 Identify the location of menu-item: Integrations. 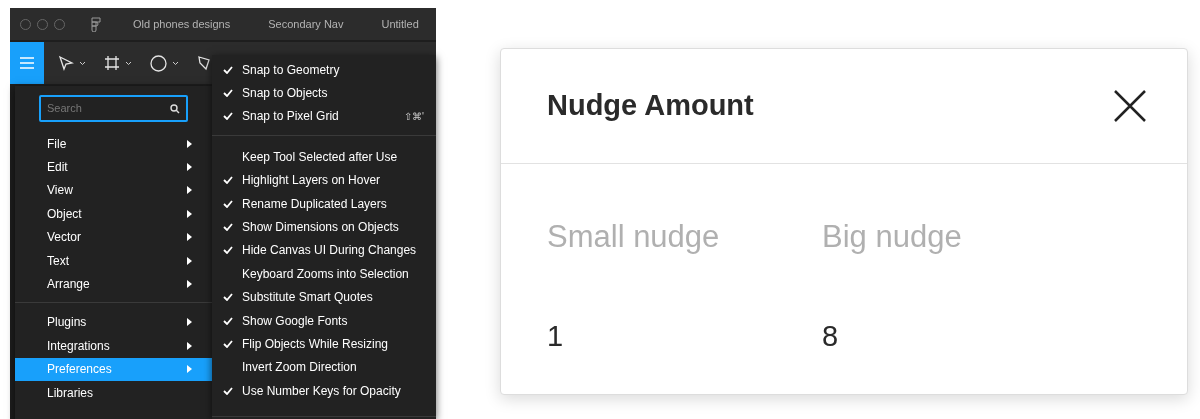
(113, 346).